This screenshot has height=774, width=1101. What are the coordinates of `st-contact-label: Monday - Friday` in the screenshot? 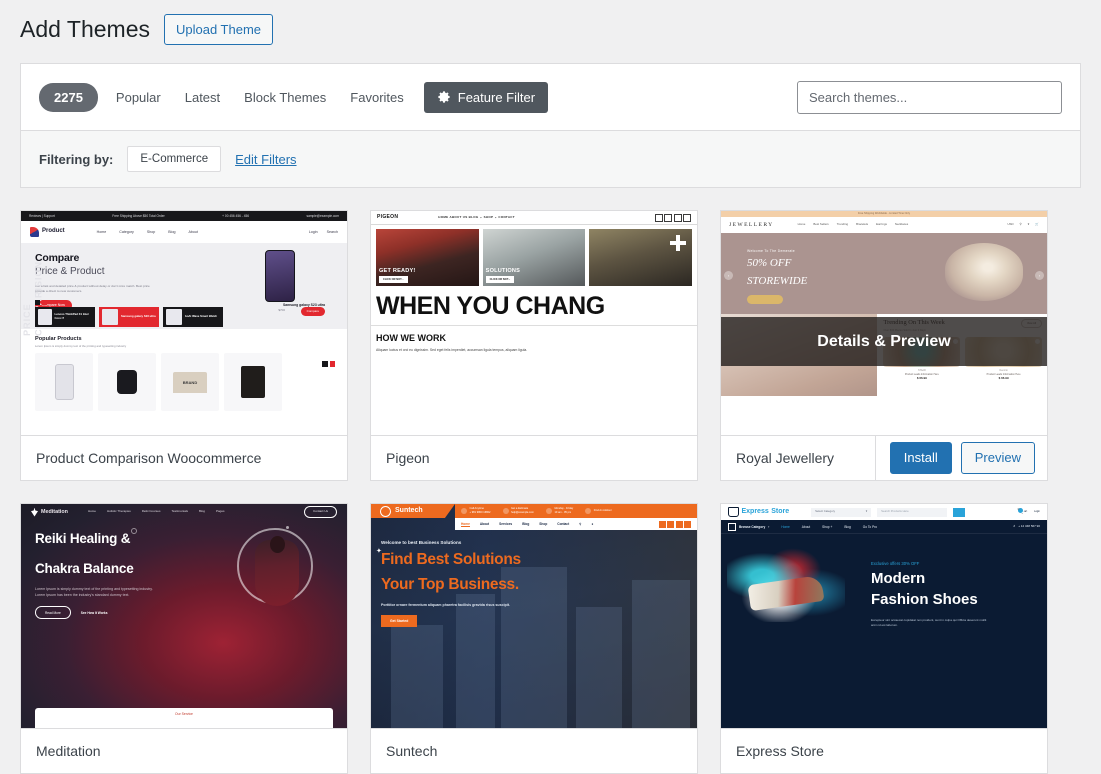 It's located at (564, 509).